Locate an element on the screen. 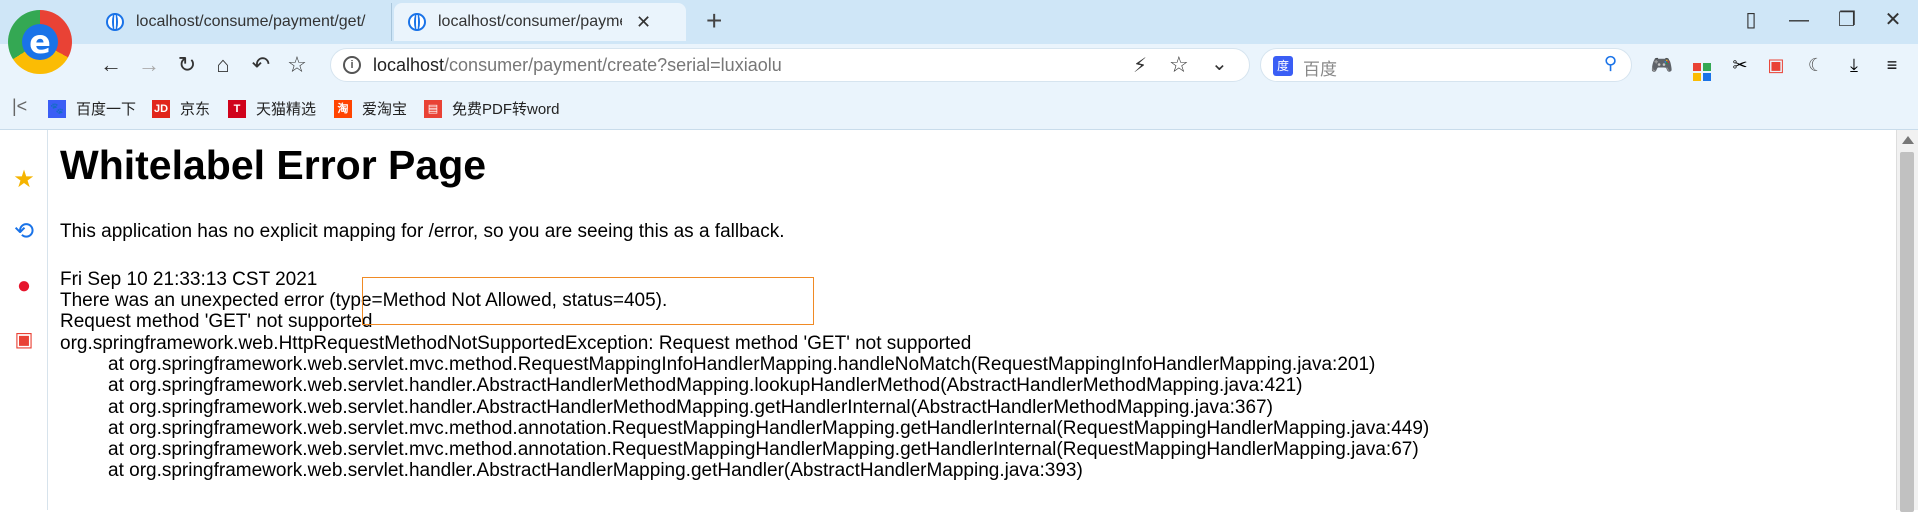  download-icon: ⤓ is located at coordinates (1854, 65).